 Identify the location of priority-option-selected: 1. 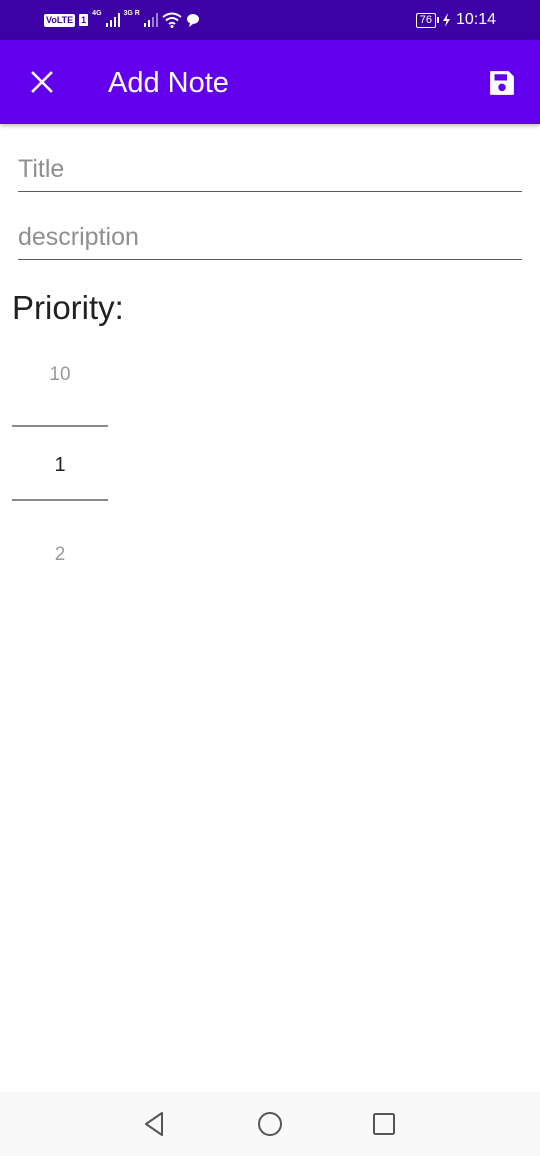
(60, 465).